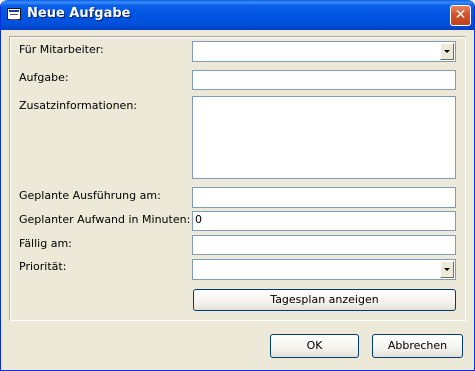 Image resolution: width=475 pixels, height=371 pixels. I want to click on faellig-input, so click(324, 245).